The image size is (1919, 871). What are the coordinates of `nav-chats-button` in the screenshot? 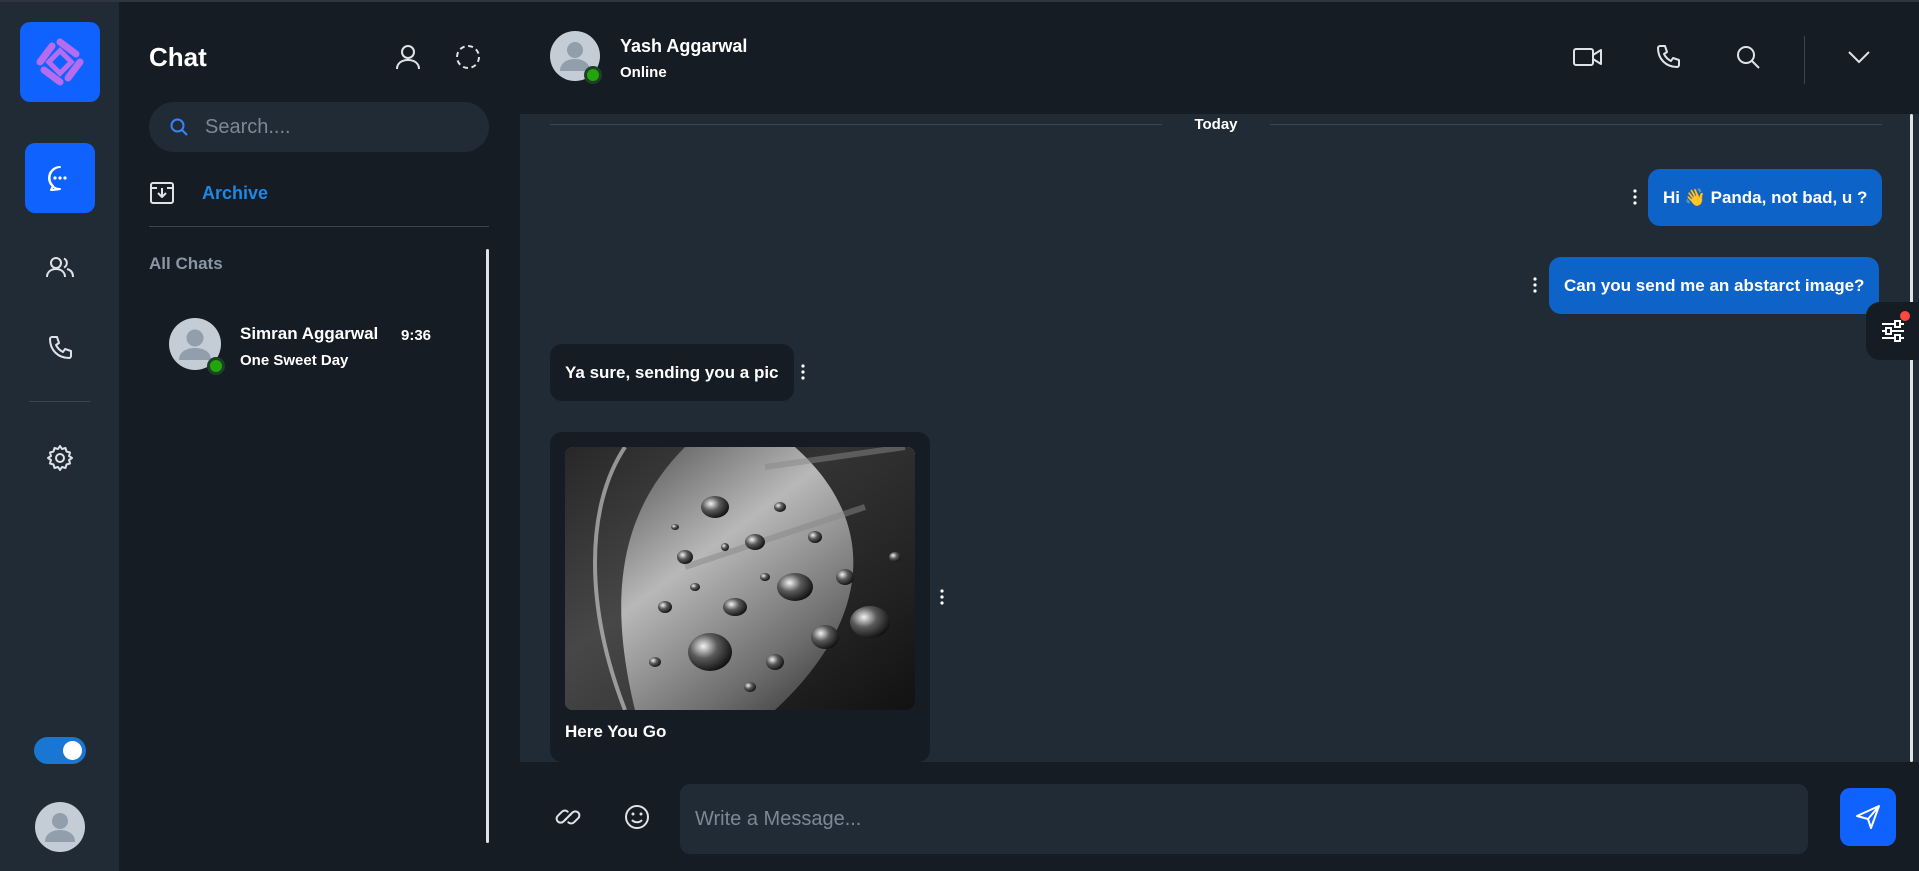 It's located at (60, 178).